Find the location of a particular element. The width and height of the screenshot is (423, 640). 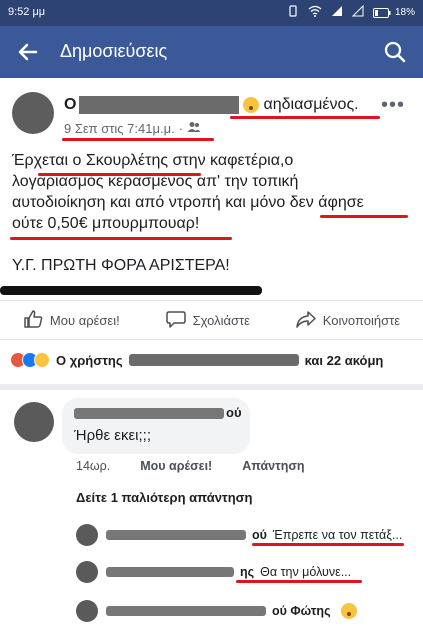

no-sim-icon is located at coordinates (357, 12).